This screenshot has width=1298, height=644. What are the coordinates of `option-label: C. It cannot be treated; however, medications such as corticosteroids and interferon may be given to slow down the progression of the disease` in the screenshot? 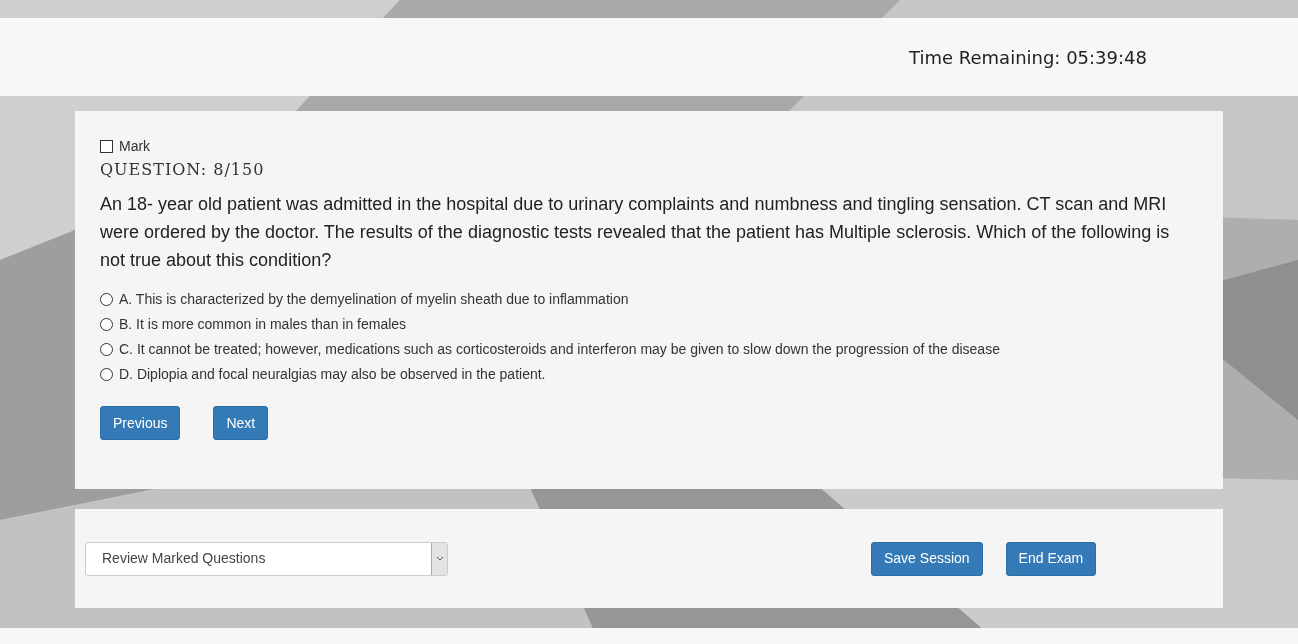 It's located at (559, 349).